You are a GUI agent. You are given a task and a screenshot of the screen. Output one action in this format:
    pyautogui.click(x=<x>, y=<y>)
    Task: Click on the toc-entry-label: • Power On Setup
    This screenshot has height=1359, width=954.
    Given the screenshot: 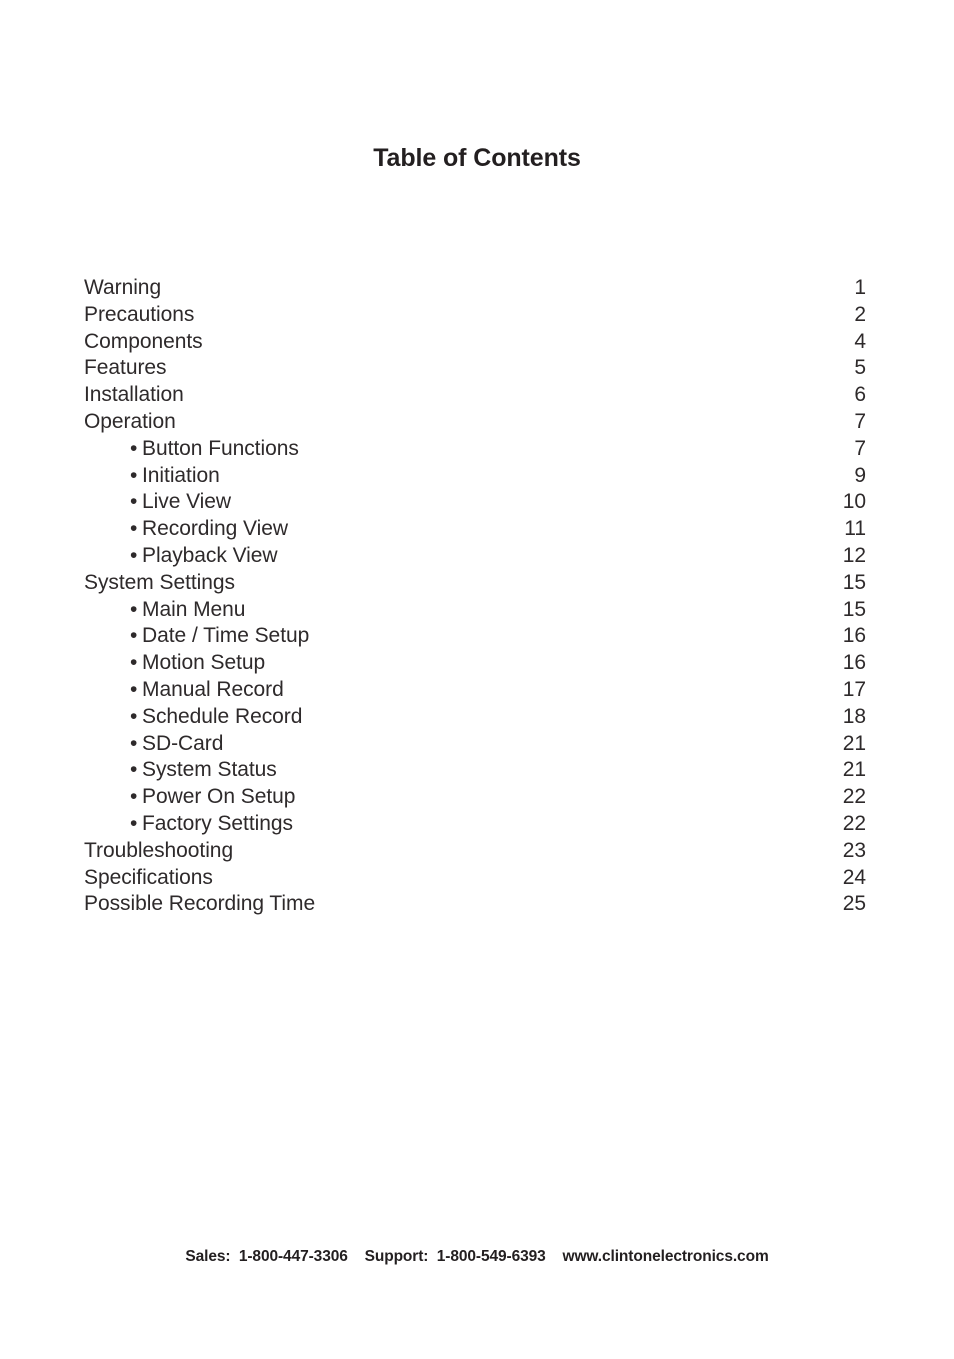 What is the action you would take?
    pyautogui.click(x=189, y=797)
    